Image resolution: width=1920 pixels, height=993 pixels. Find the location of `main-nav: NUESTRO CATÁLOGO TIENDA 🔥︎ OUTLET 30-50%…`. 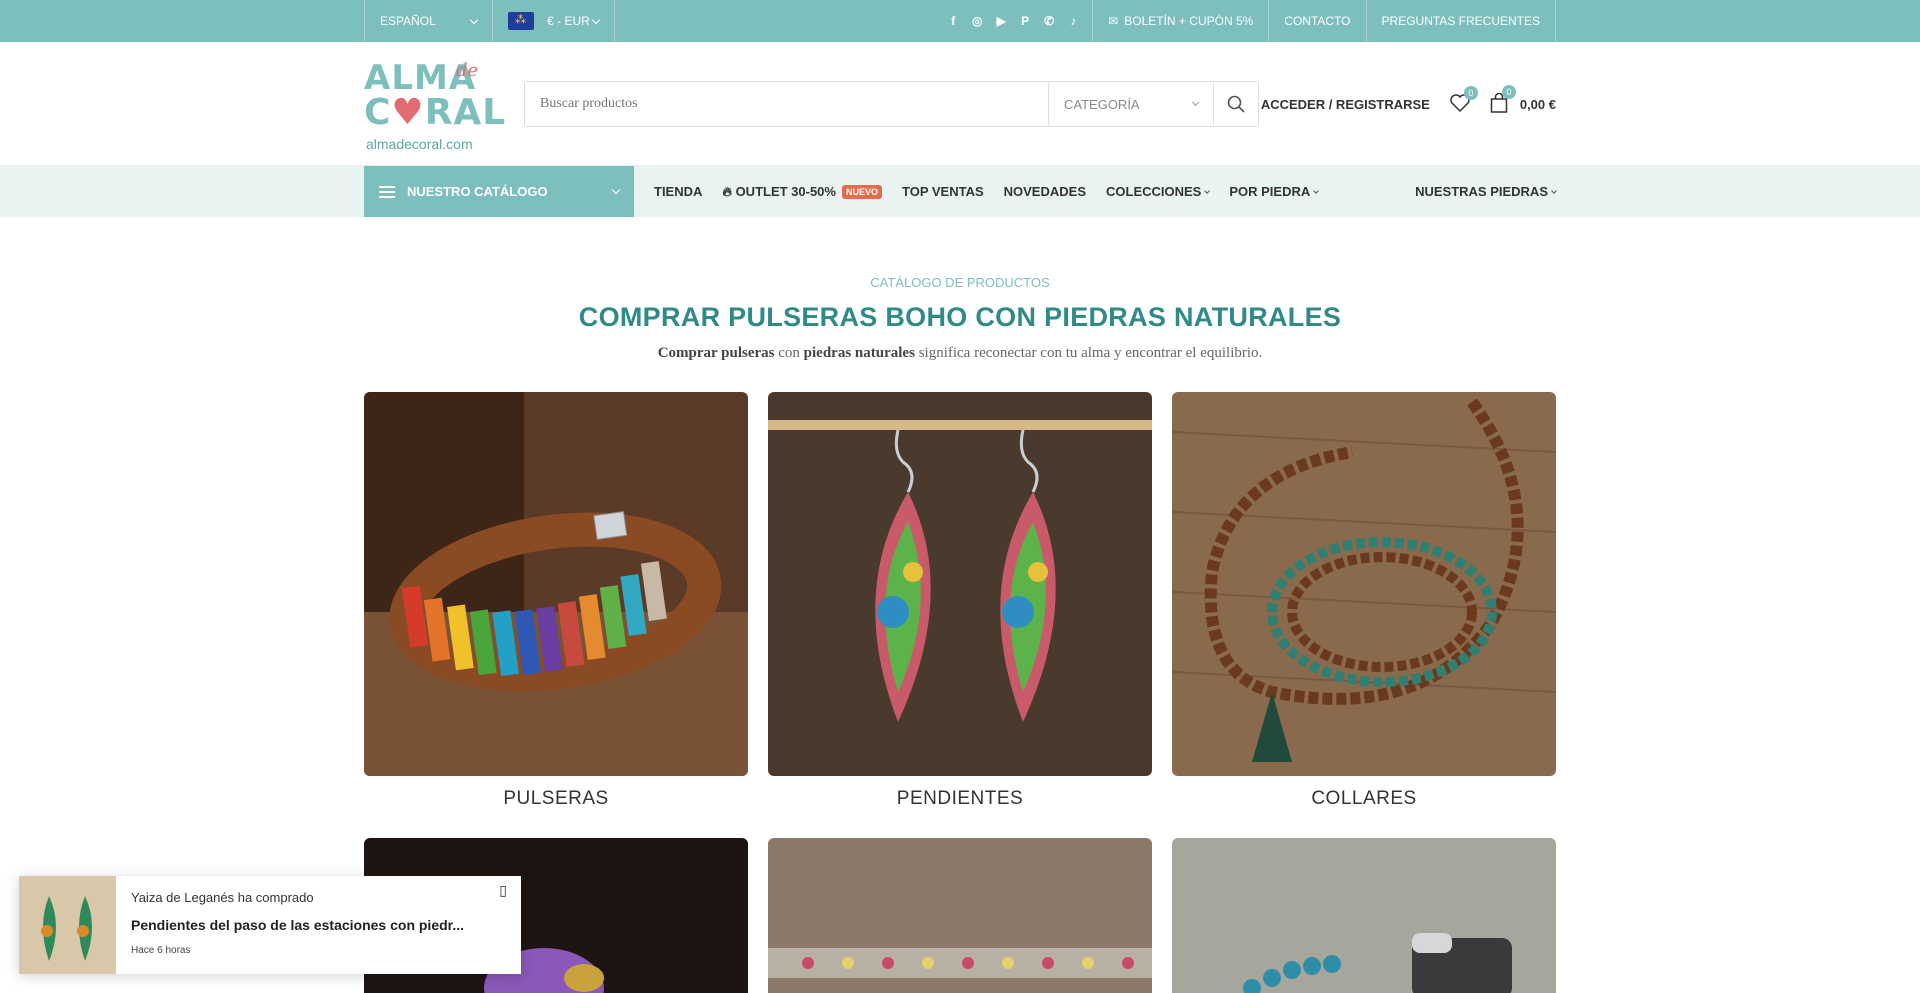

main-nav: NUESTRO CATÁLOGO TIENDA 🔥︎ OUTLET 30-50%… is located at coordinates (960, 191).